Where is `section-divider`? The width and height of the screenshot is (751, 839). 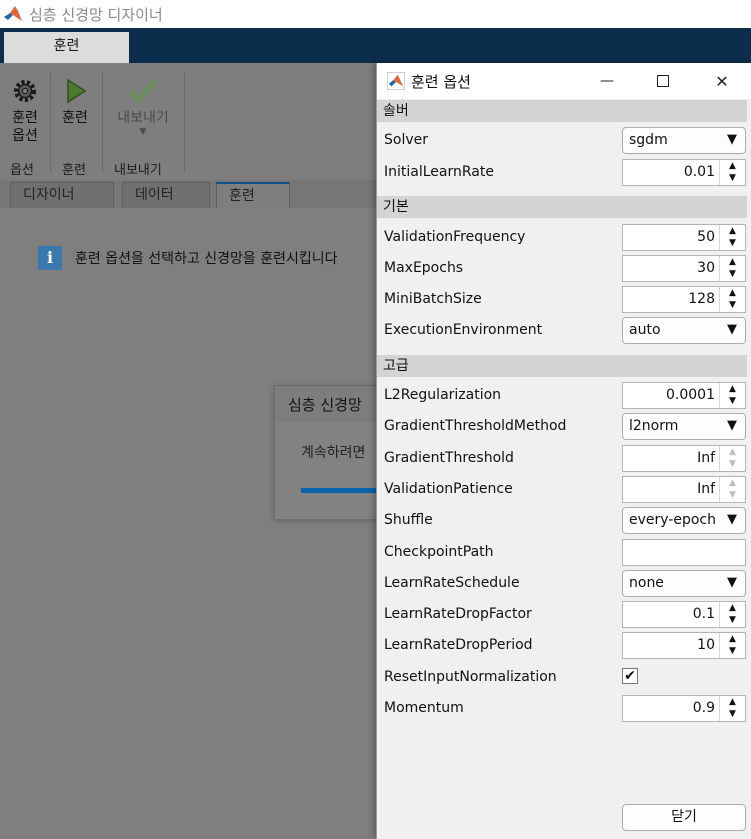 section-divider is located at coordinates (102, 123).